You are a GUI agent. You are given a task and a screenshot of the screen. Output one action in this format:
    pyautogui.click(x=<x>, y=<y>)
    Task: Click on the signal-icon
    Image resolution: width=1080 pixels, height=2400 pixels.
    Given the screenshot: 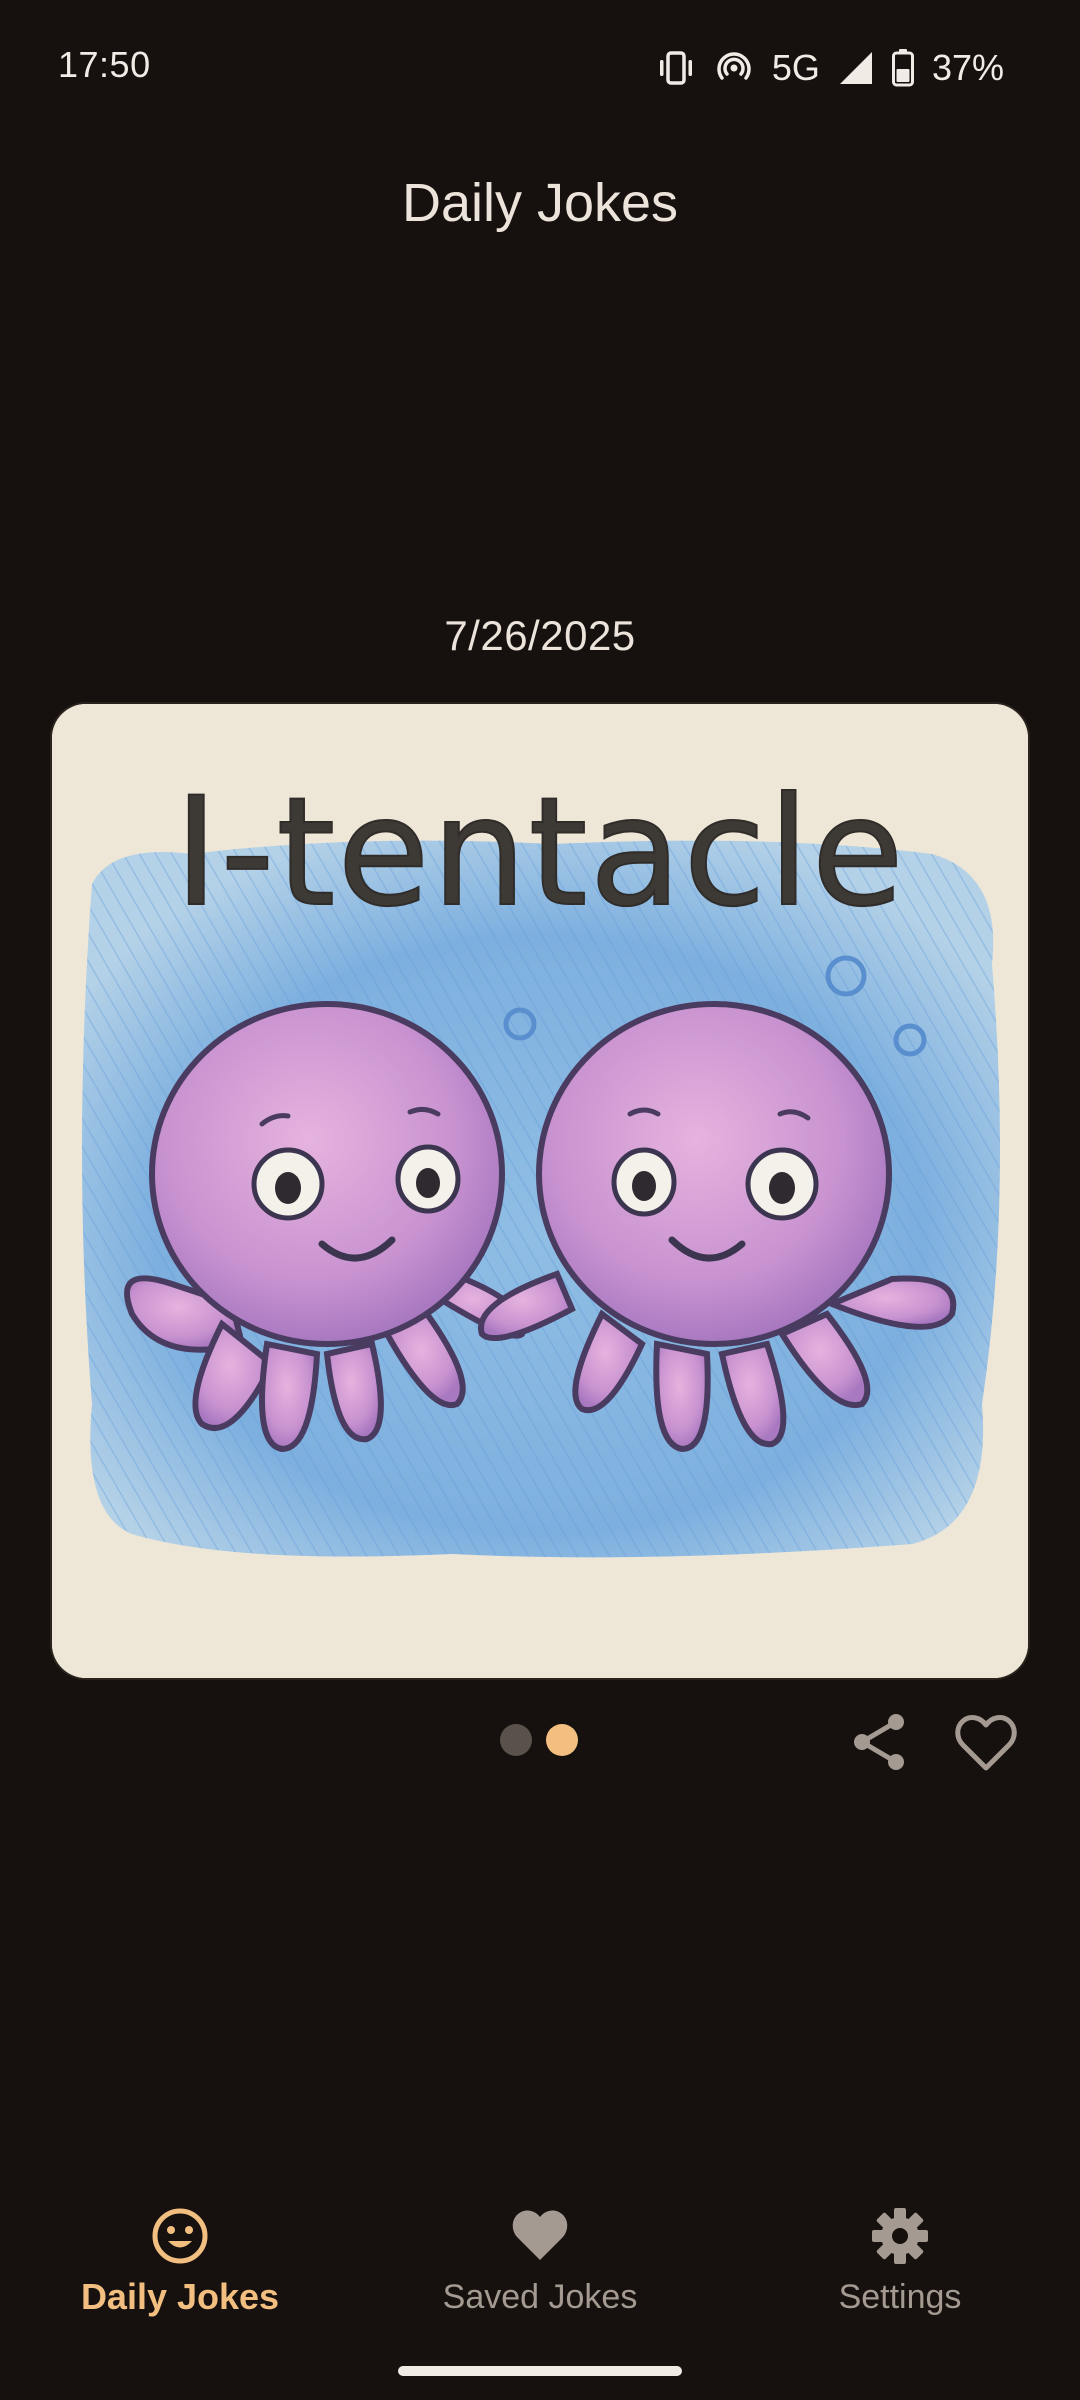 What is the action you would take?
    pyautogui.click(x=856, y=68)
    